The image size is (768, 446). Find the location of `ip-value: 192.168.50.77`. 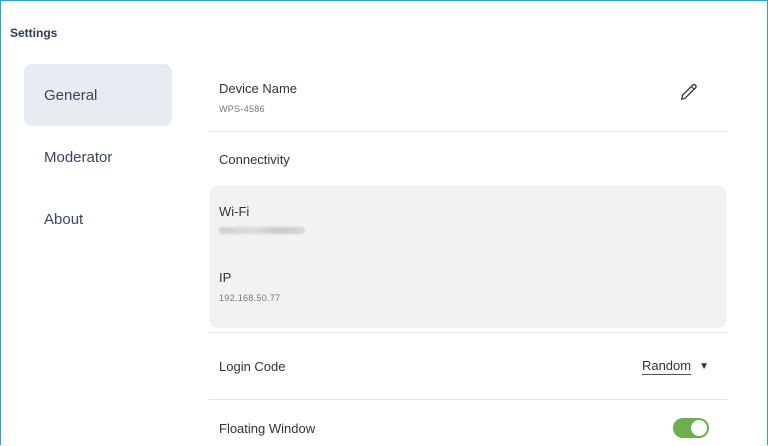

ip-value: 192.168.50.77 is located at coordinates (250, 298).